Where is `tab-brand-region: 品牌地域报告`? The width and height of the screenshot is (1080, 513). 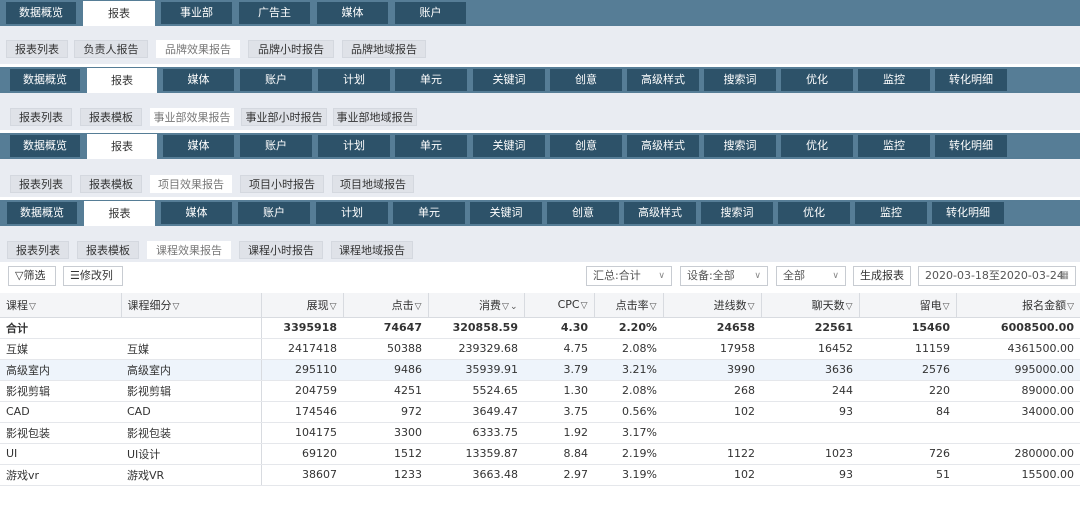 tab-brand-region: 品牌地域报告 is located at coordinates (384, 49).